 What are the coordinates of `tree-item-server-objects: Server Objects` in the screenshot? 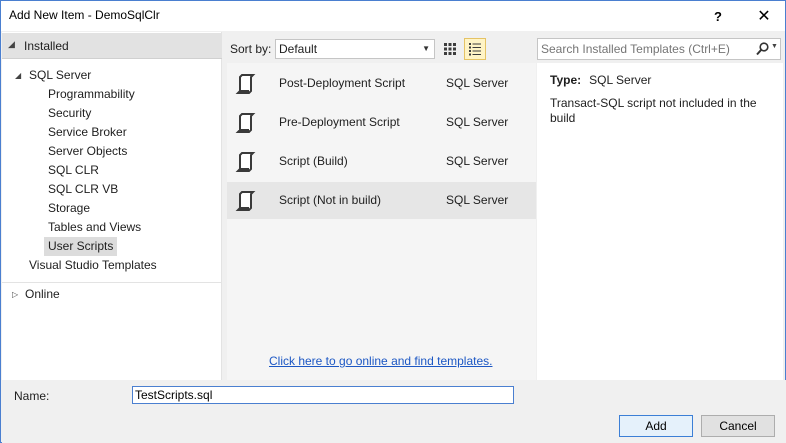 It's located at (87, 151).